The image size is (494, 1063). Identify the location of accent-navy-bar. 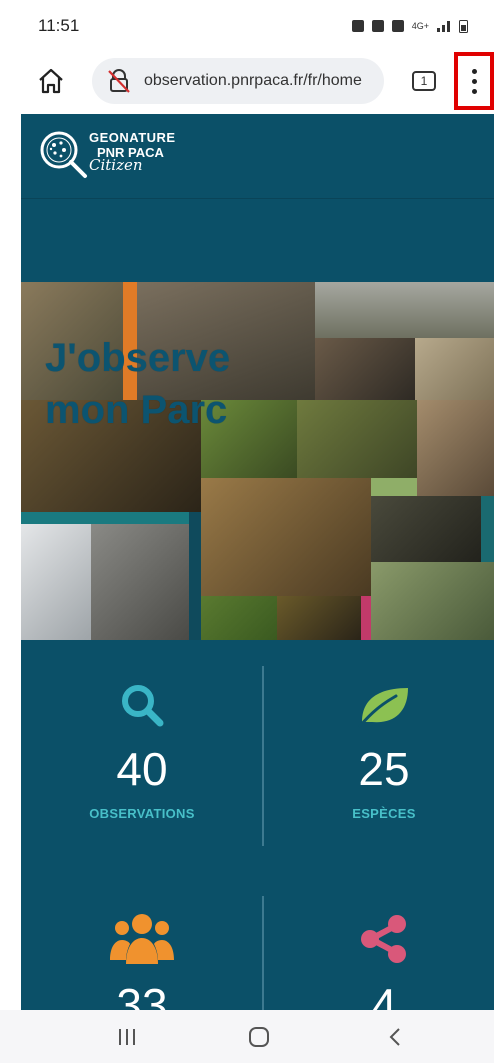
(195, 576).